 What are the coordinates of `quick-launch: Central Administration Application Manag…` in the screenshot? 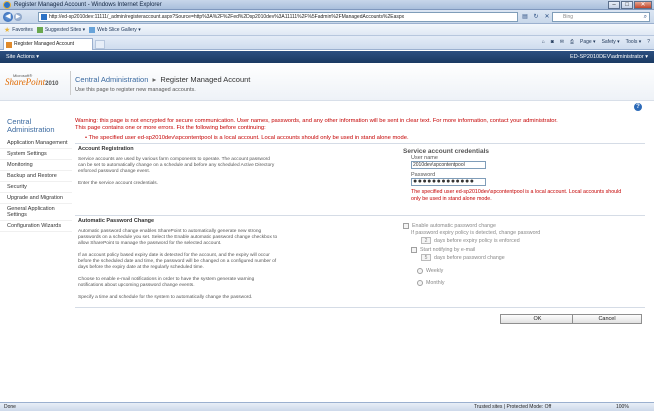 It's located at (36, 258).